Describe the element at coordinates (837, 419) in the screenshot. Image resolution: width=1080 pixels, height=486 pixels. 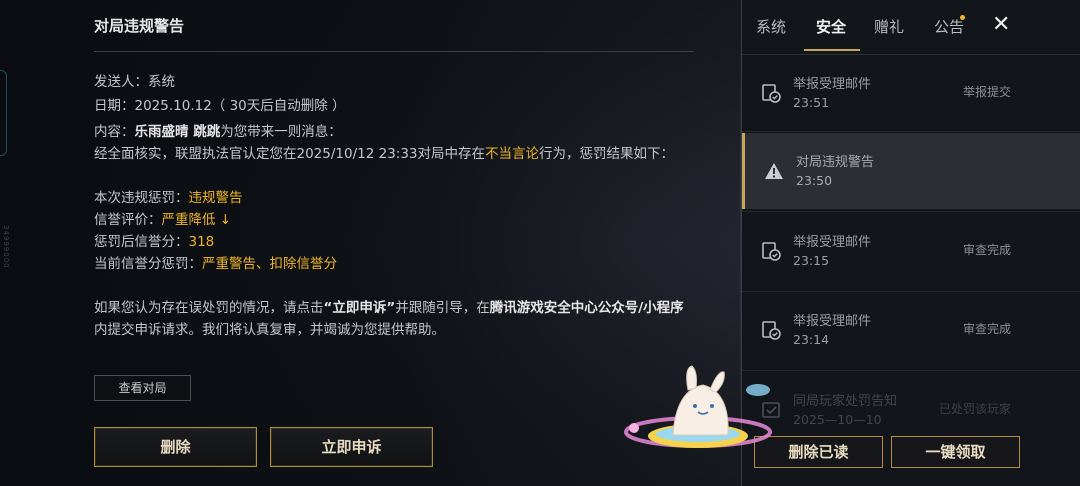
I see `mail-item-time: 2025—10—10` at that location.